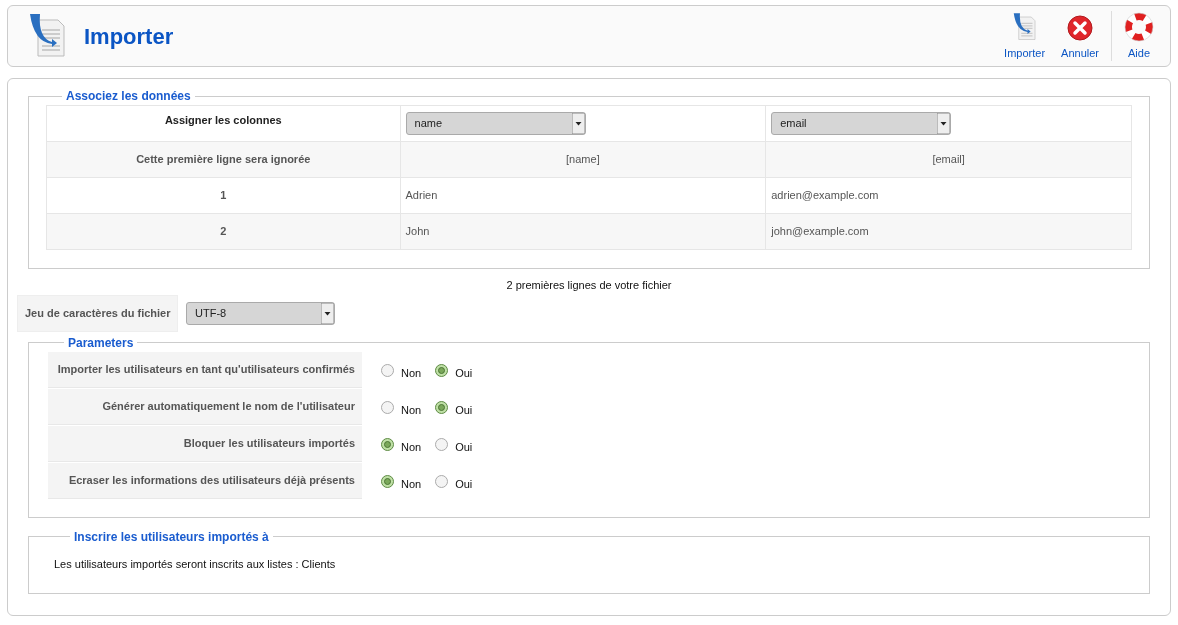 The height and width of the screenshot is (625, 1178). I want to click on table-cell: [name], so click(583, 159).